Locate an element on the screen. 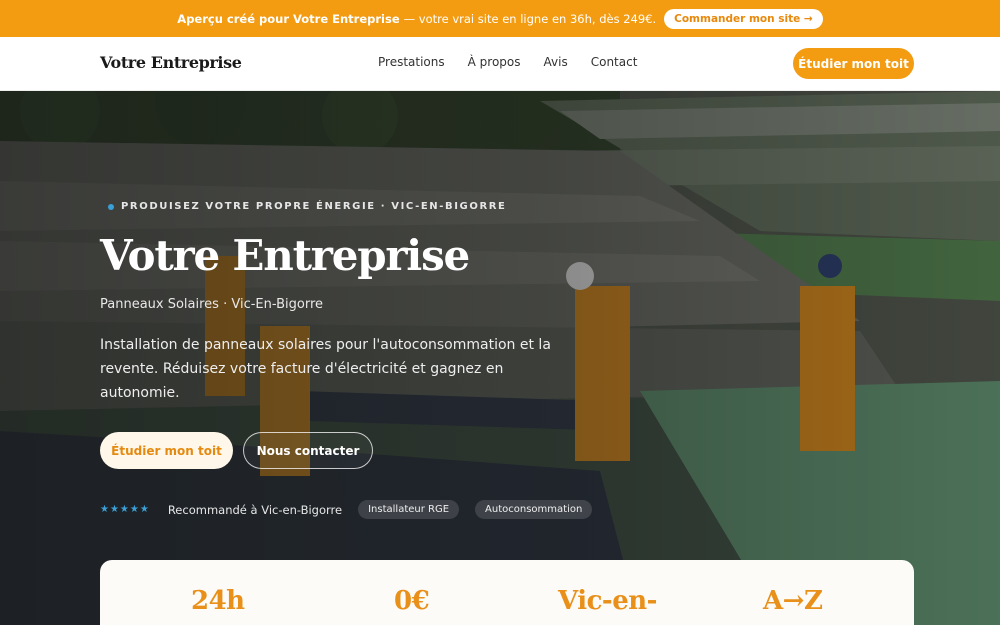  eyebrow-dot-icon is located at coordinates (111, 206).